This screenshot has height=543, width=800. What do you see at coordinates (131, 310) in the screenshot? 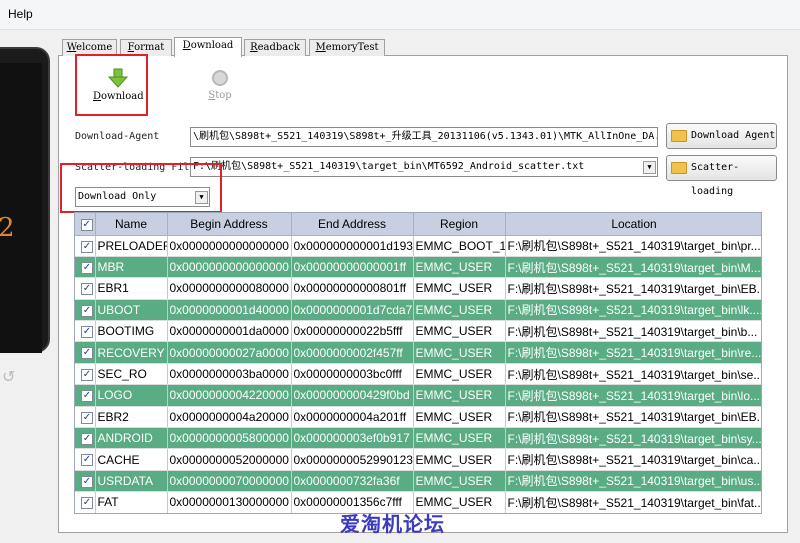
I see `cell-name: UBOOT` at bounding box center [131, 310].